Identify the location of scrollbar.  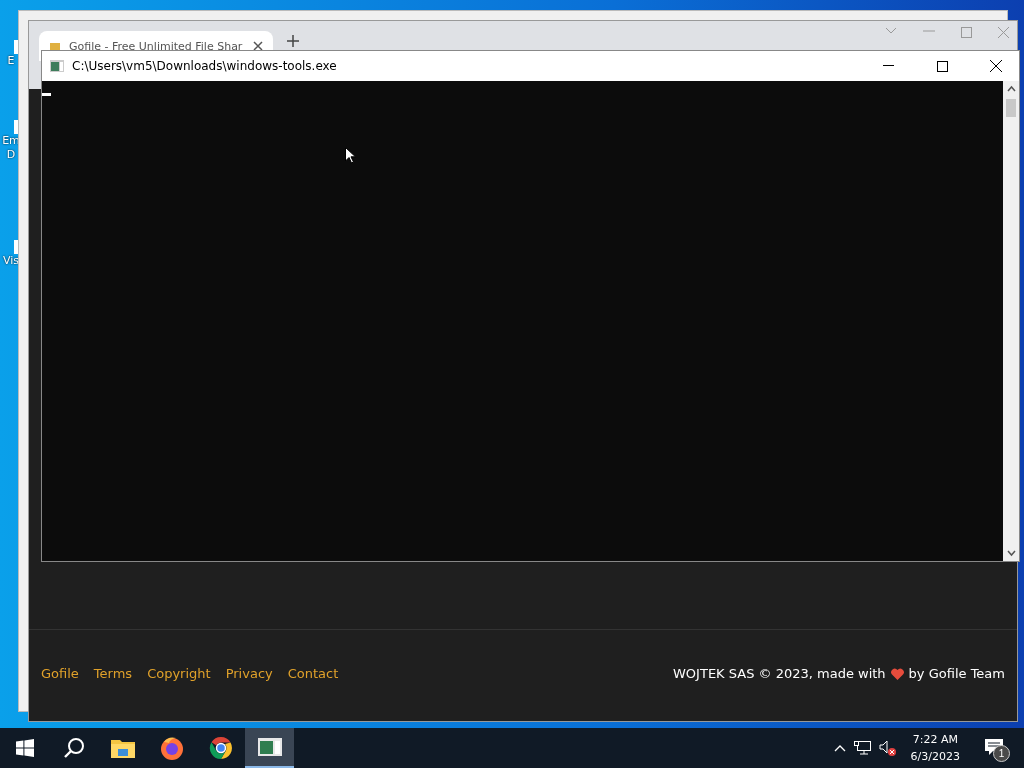
(1011, 321).